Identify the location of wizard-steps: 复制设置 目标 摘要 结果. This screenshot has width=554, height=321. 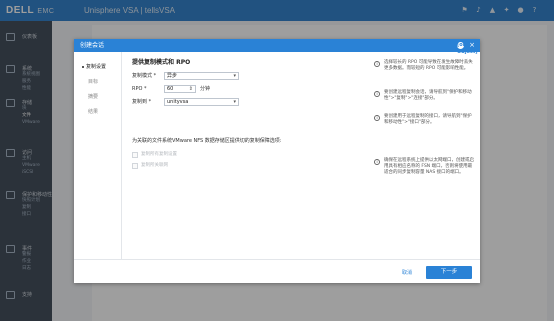
(98, 155).